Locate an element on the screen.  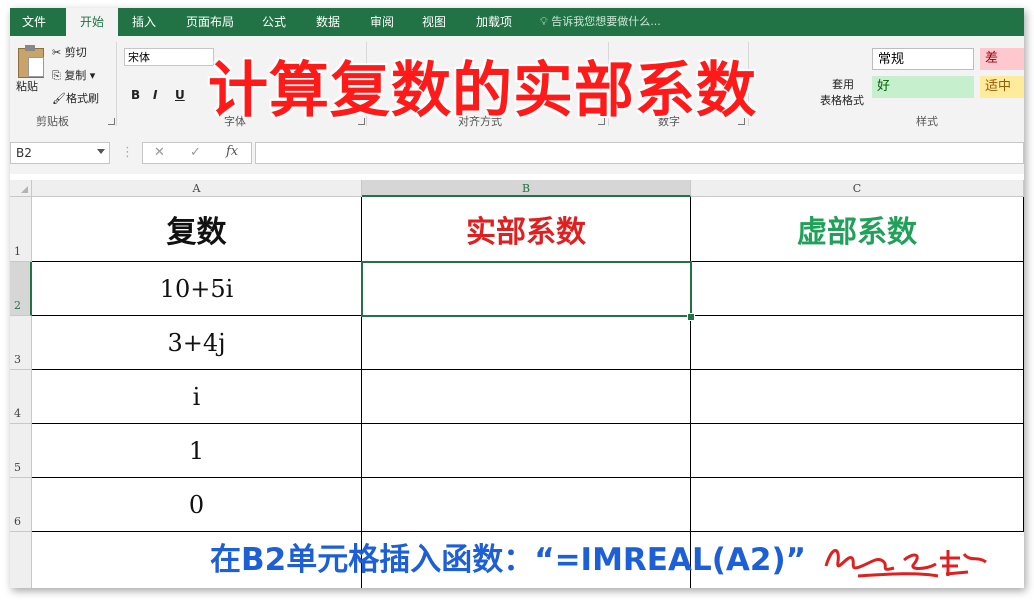
formula-bar: B2 ⋮ ✕ ✓ fx is located at coordinates (517, 153).